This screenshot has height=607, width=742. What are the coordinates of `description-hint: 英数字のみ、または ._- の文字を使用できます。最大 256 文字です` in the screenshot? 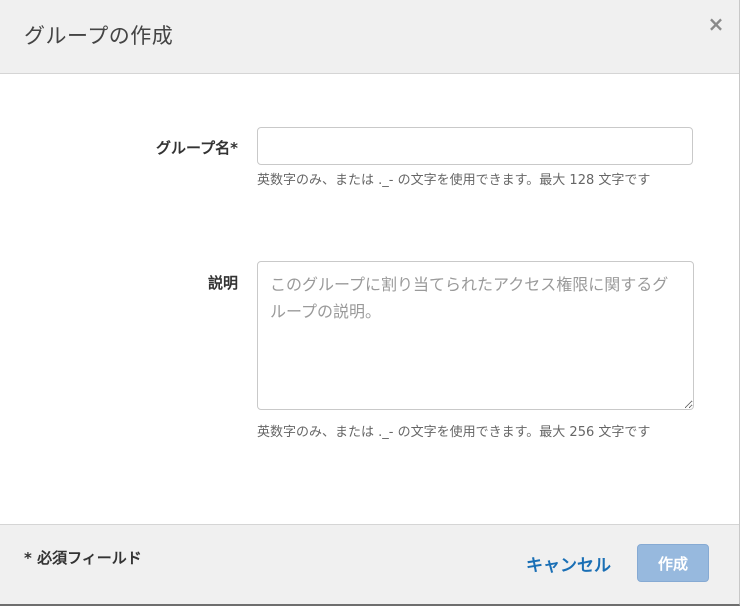 It's located at (454, 432).